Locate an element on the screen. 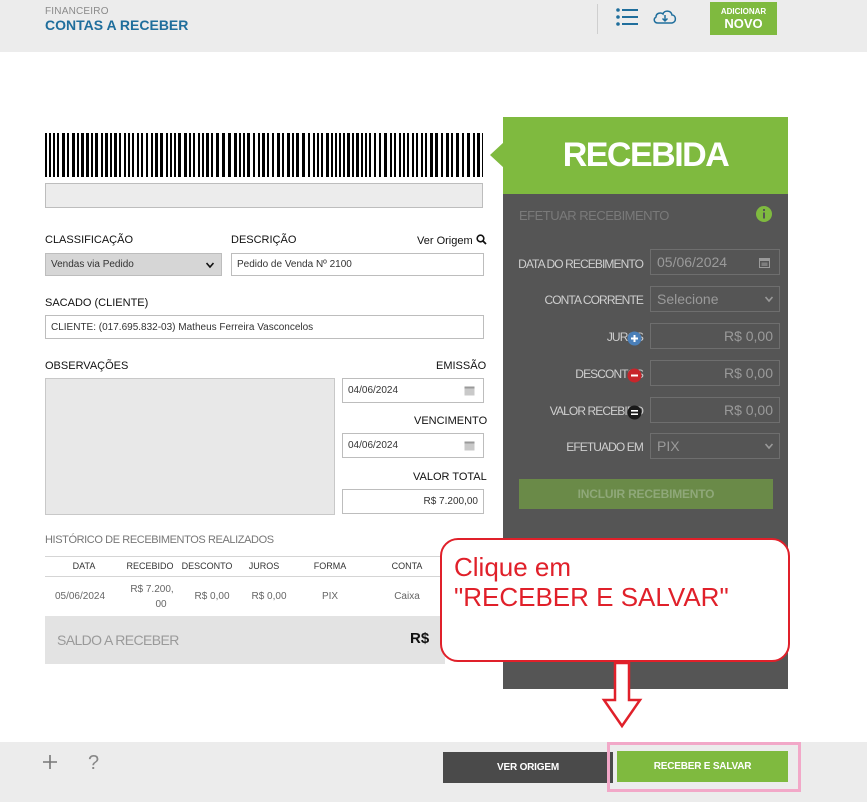 The image size is (867, 802). add-new-button: ADICIONAR NOVO is located at coordinates (743, 18).